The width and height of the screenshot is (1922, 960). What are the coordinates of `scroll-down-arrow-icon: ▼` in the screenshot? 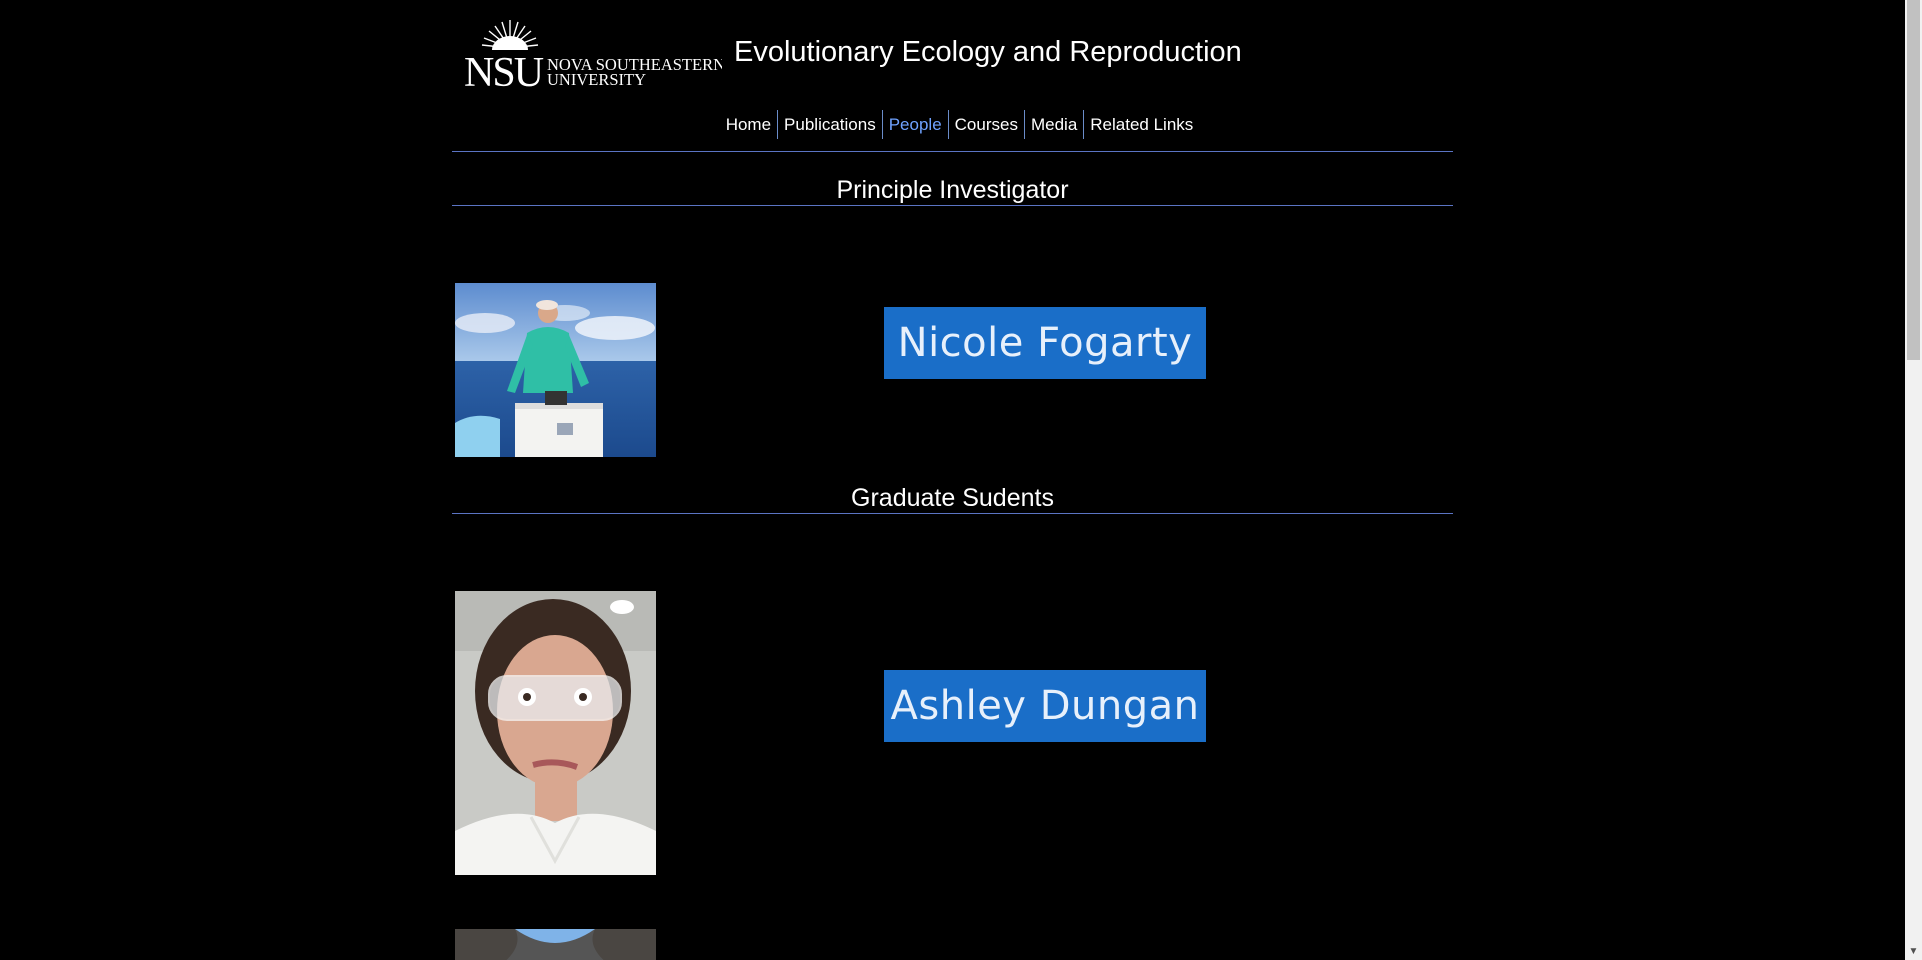 It's located at (1913, 951).